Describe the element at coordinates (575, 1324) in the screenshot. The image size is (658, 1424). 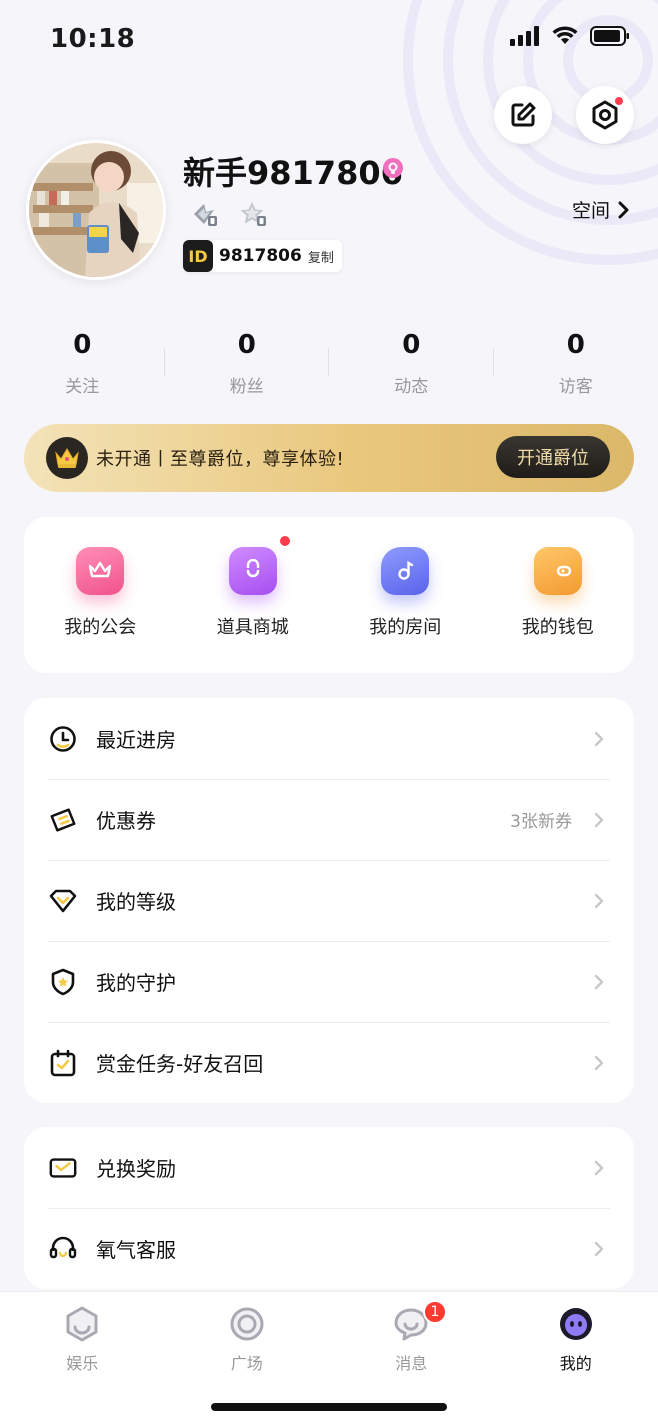
I see `mascot-face-icon` at that location.